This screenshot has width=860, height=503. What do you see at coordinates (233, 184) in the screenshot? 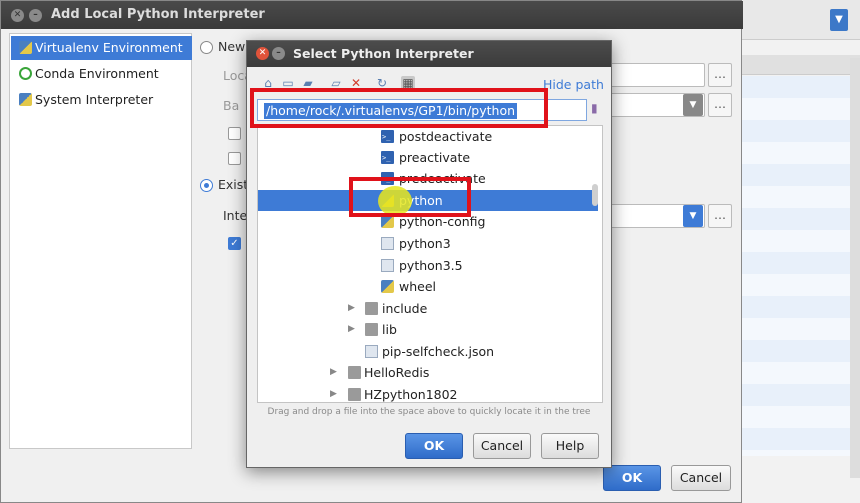
I see `existing-env-label: Exist` at bounding box center [233, 184].